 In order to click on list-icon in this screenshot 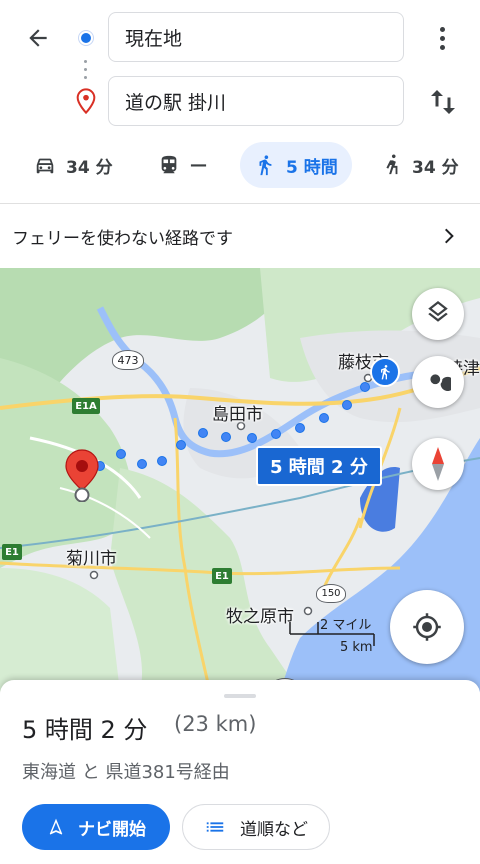, I will do `click(215, 827)`.